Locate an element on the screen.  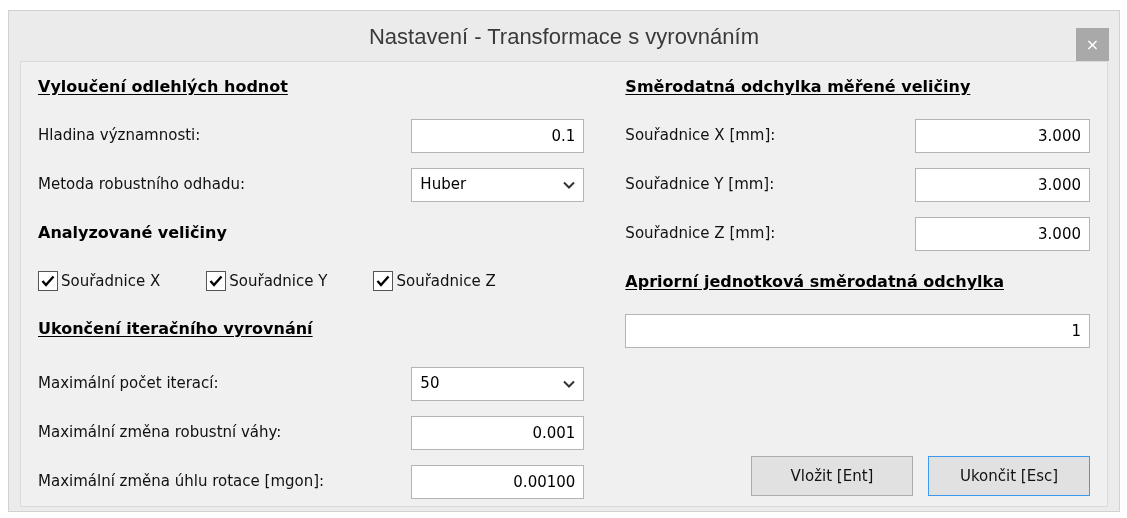
section-heading: Apriorní jednotková směrodatná odchylka is located at coordinates (814, 282).